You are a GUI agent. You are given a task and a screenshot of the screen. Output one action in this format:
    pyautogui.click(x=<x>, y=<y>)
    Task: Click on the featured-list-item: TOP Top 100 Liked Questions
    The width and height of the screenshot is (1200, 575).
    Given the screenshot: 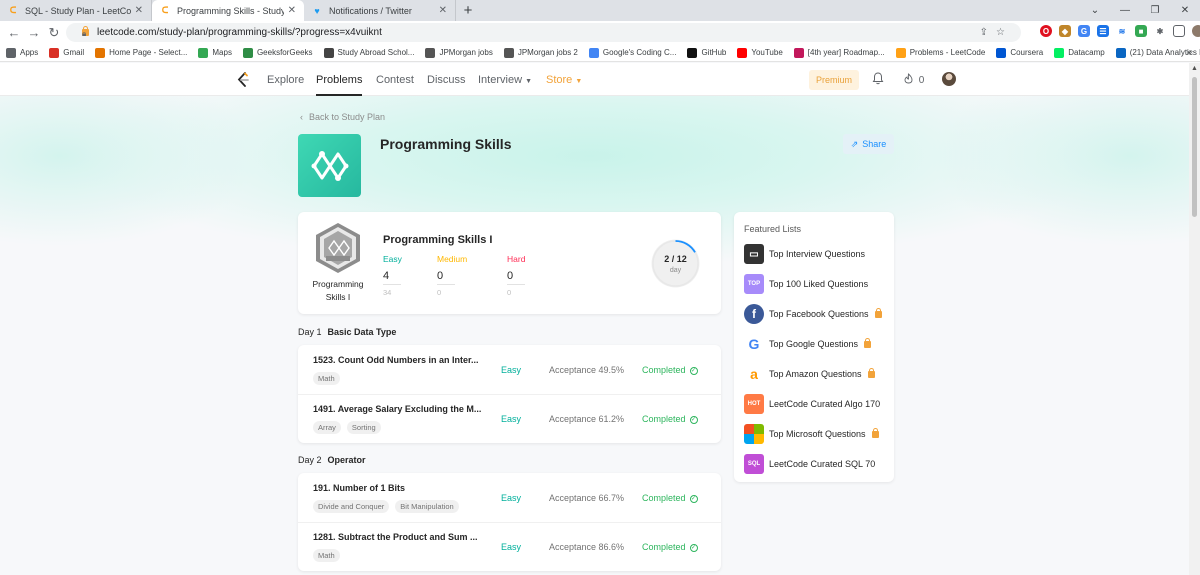 What is the action you would take?
    pyautogui.click(x=806, y=284)
    